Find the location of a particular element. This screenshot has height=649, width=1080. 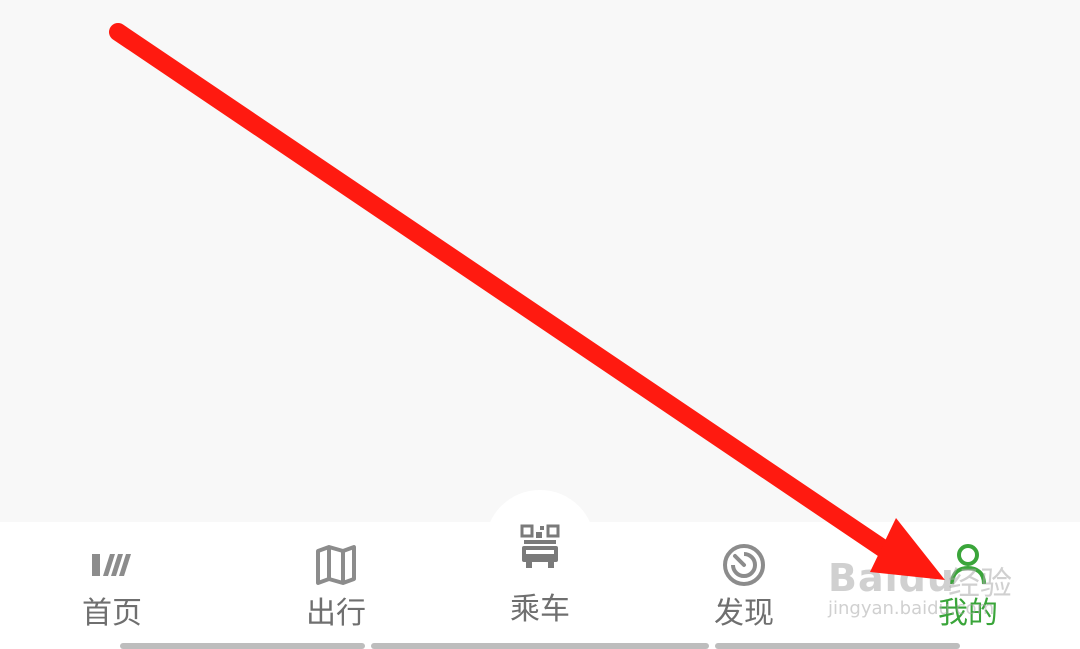

tab-home: 首页 is located at coordinates (112, 590).